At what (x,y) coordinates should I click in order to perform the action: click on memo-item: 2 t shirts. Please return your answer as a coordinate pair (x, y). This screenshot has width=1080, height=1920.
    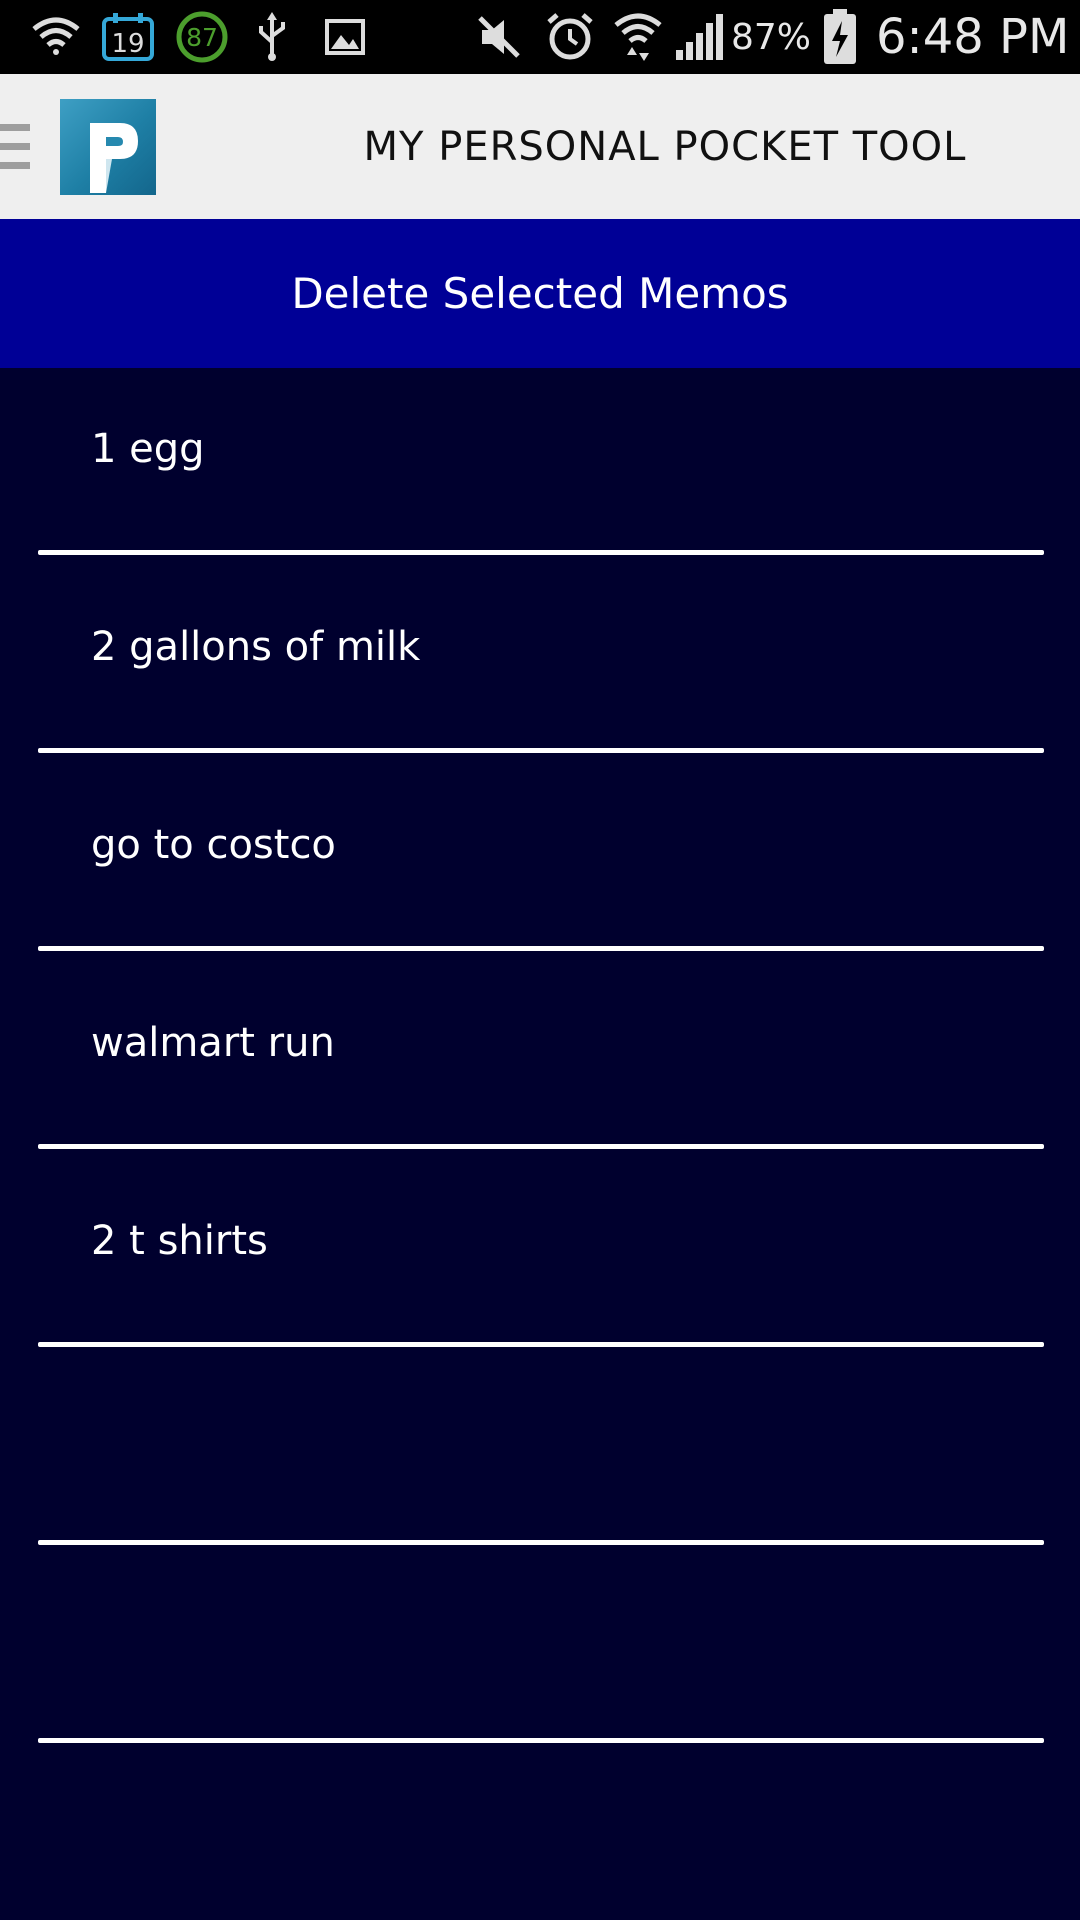
    Looking at the image, I should click on (540, 1259).